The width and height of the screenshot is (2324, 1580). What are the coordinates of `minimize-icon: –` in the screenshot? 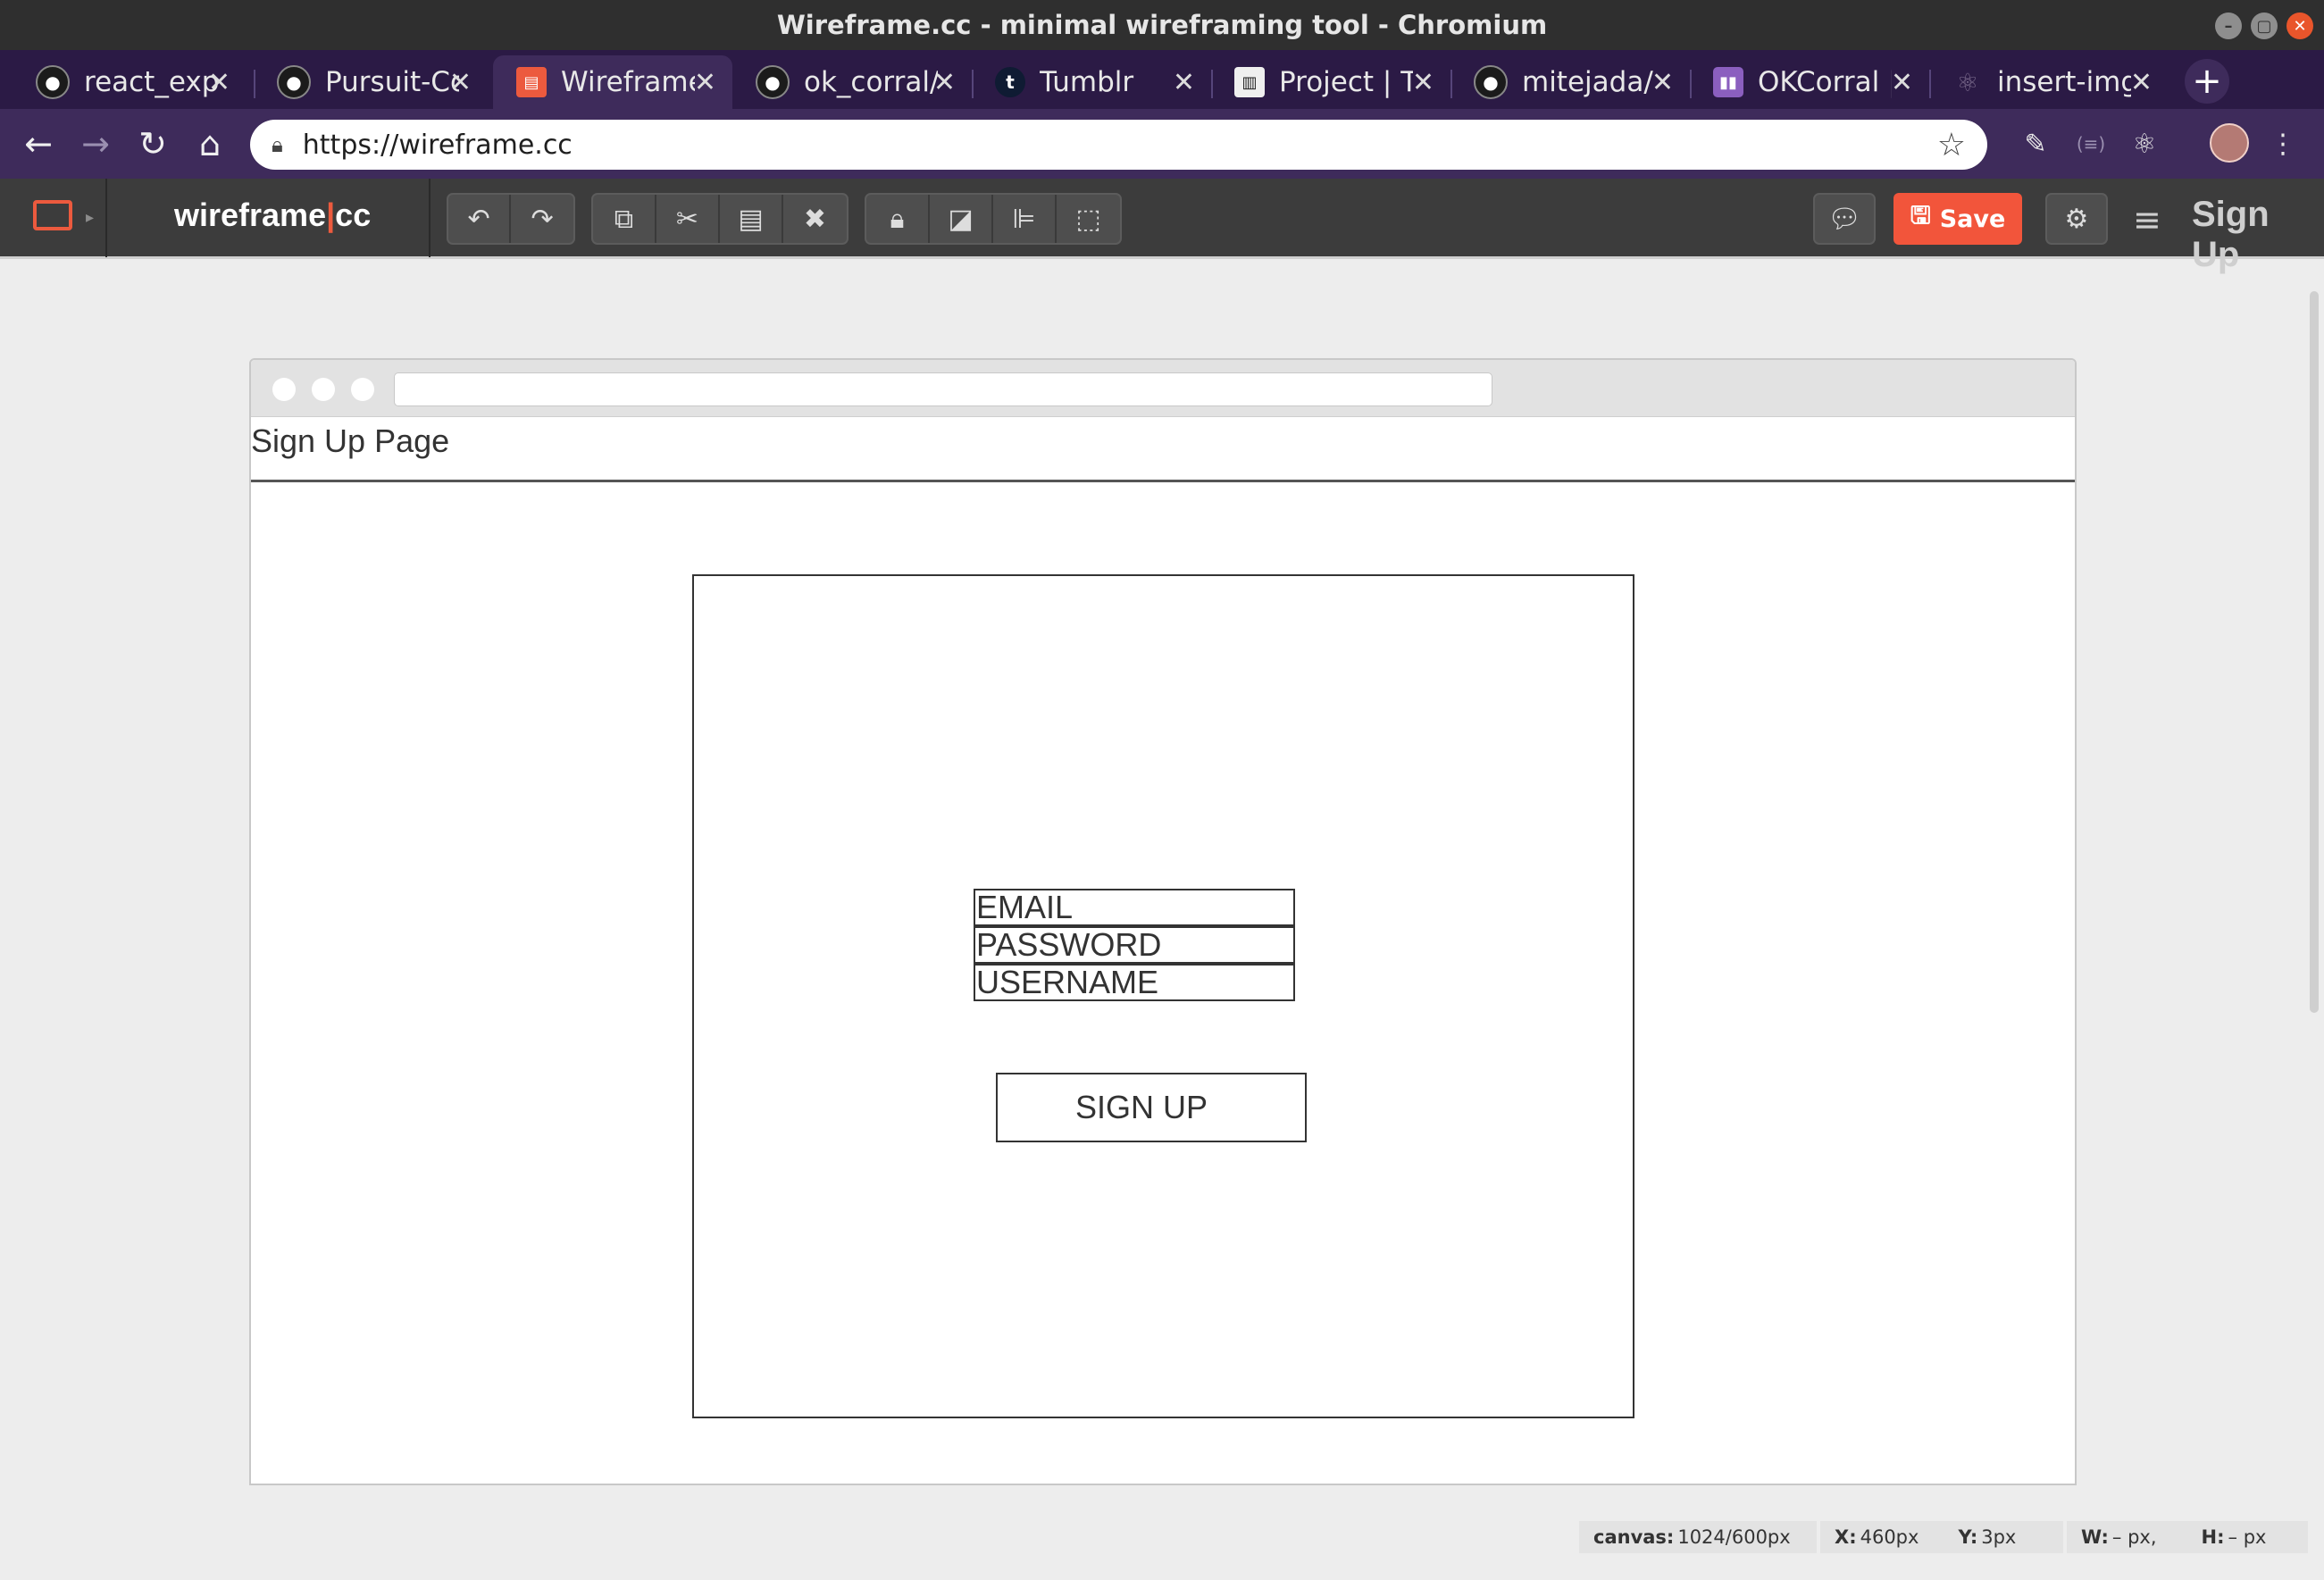 It's located at (2228, 26).